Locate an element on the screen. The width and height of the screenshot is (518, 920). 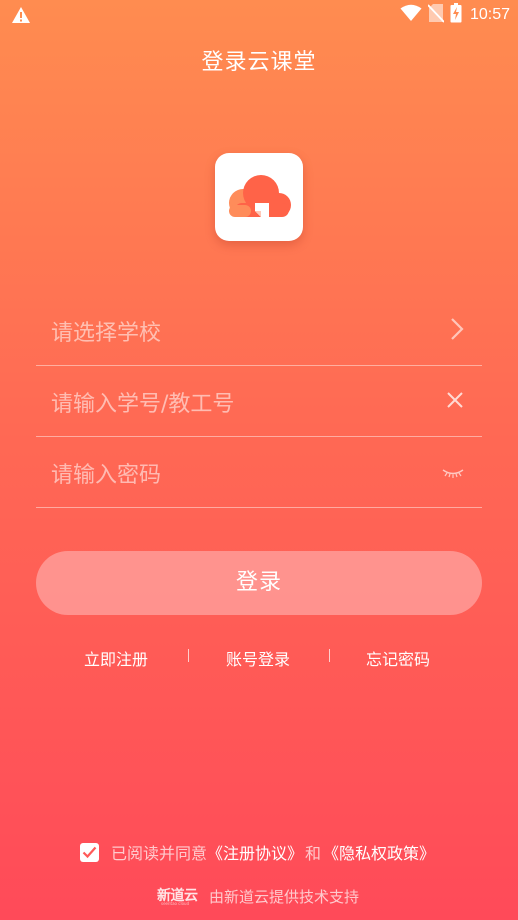
wifi-icon is located at coordinates (411, 15).